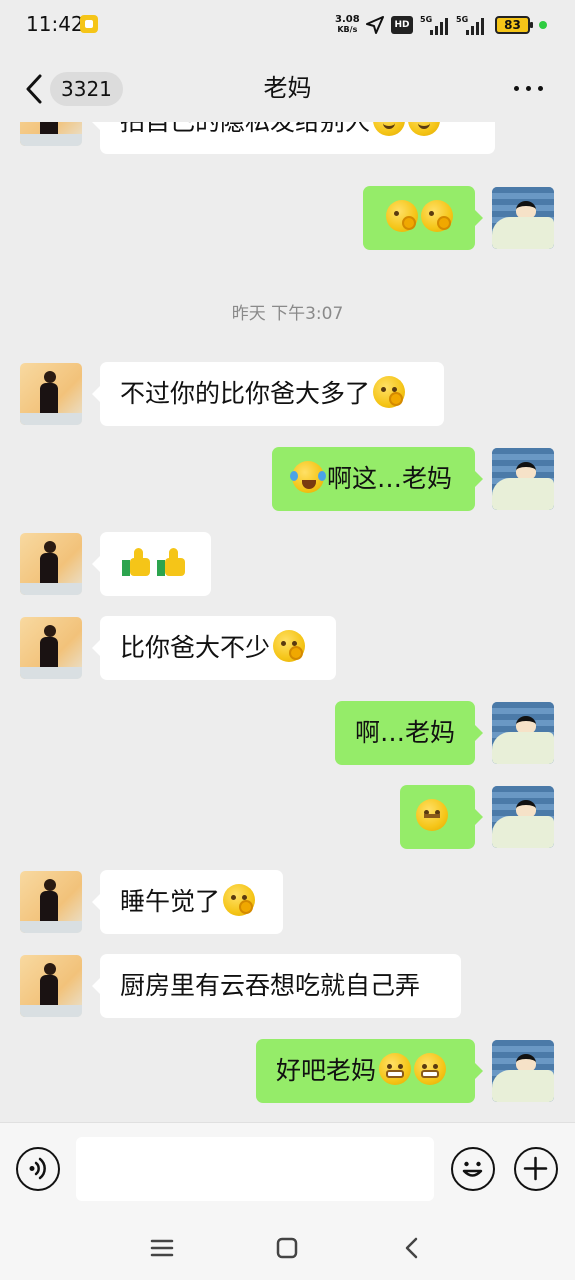 The width and height of the screenshot is (575, 1280). What do you see at coordinates (432, 815) in the screenshot?
I see `zipper-mouth-face-emoji-icon` at bounding box center [432, 815].